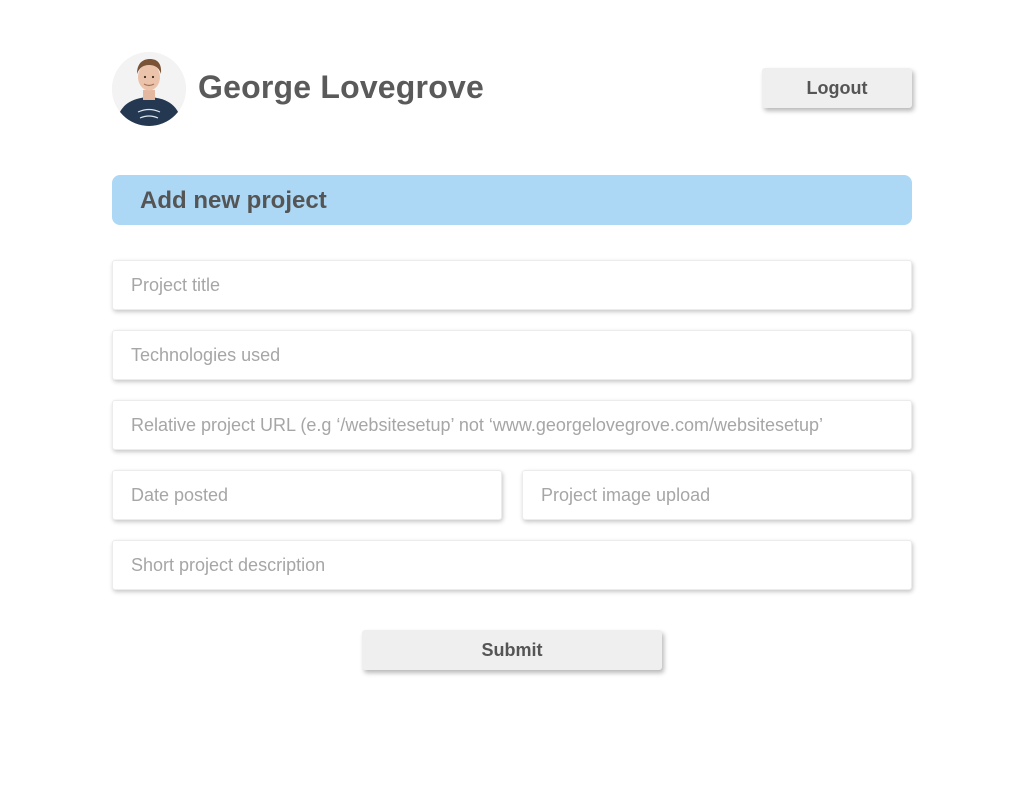  Describe the element at coordinates (341, 87) in the screenshot. I see `user-name: George Lovegrove` at that location.